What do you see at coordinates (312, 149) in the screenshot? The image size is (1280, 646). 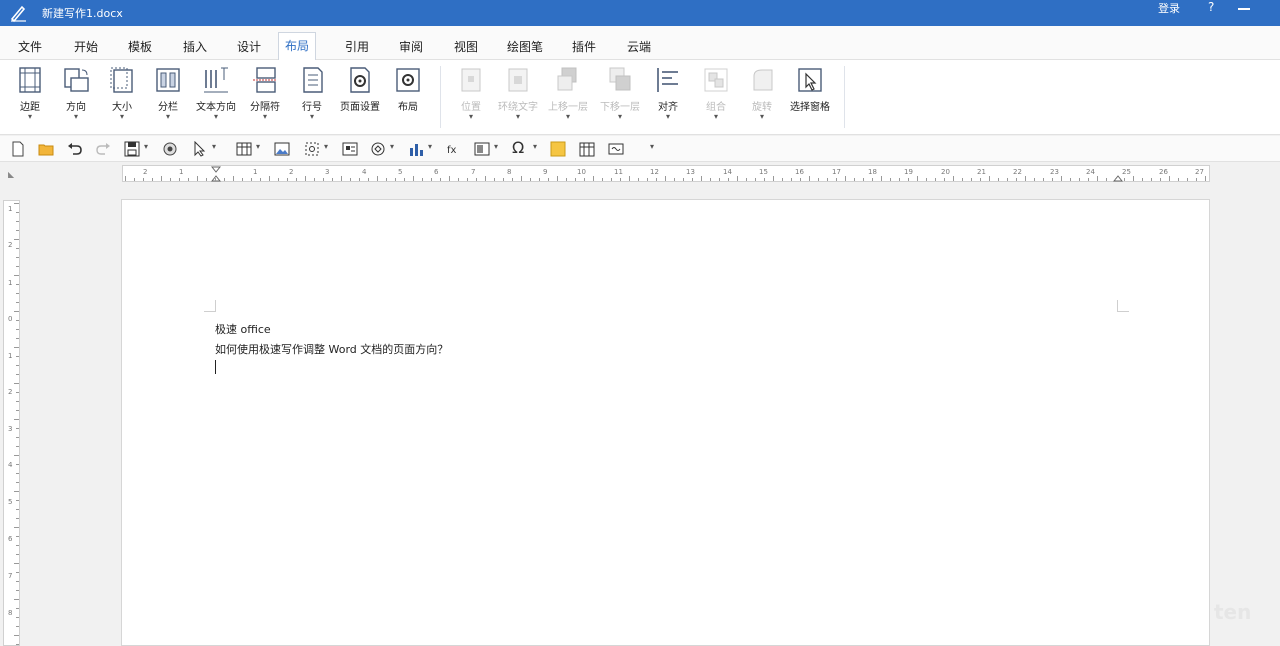 I see `screenshot-icon` at bounding box center [312, 149].